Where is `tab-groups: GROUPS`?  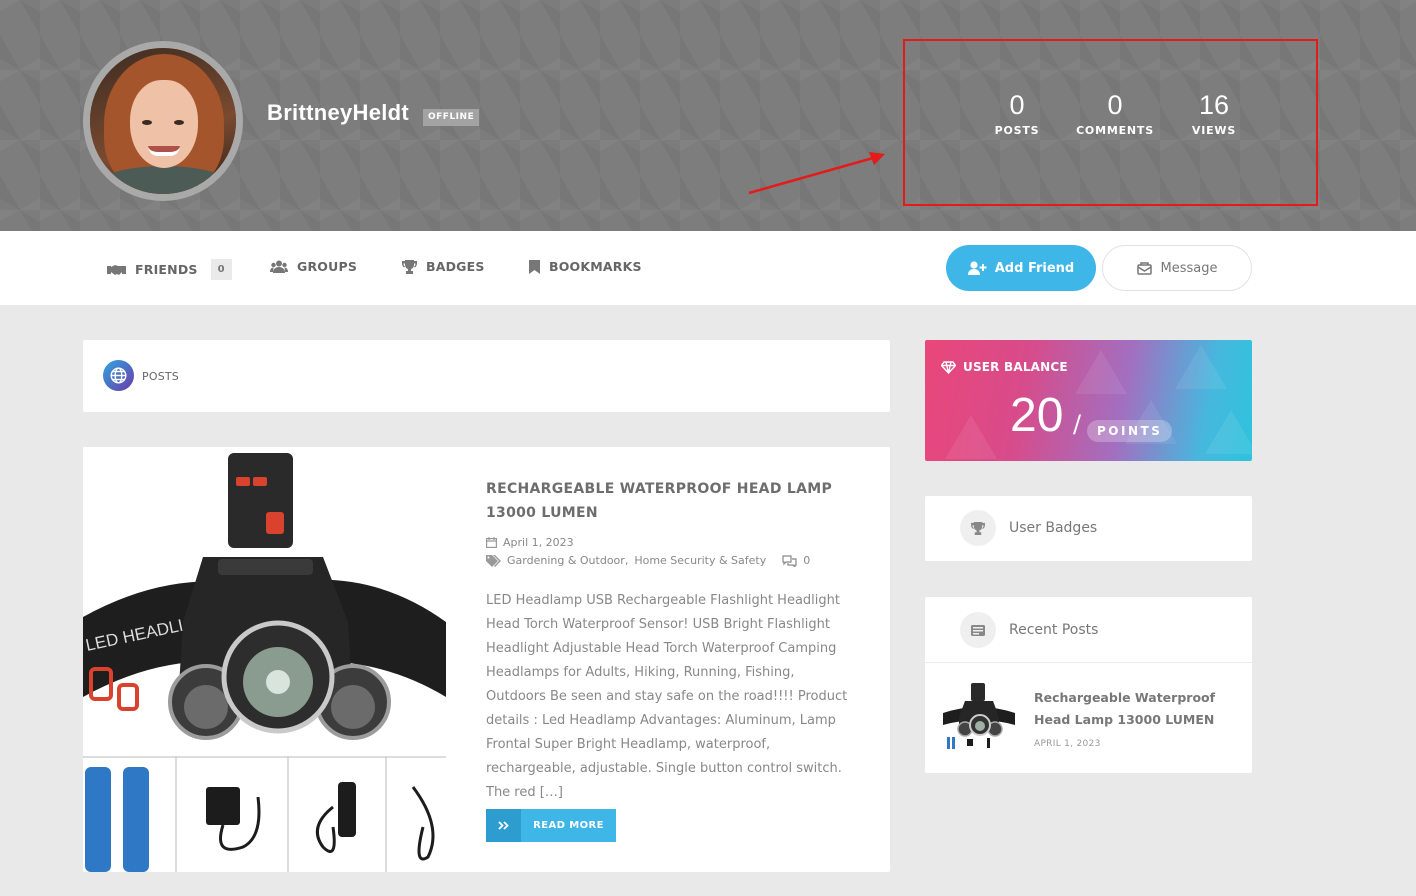 tab-groups: GROUPS is located at coordinates (313, 266).